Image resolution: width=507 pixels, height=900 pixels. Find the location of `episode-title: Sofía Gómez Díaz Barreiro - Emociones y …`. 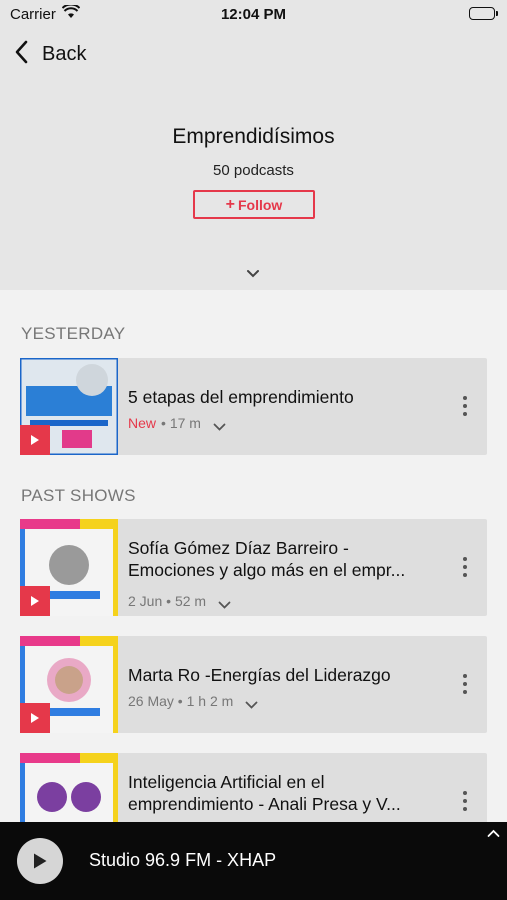

episode-title: Sofía Gómez Díaz Barreiro - Emociones y … is located at coordinates (267, 559).